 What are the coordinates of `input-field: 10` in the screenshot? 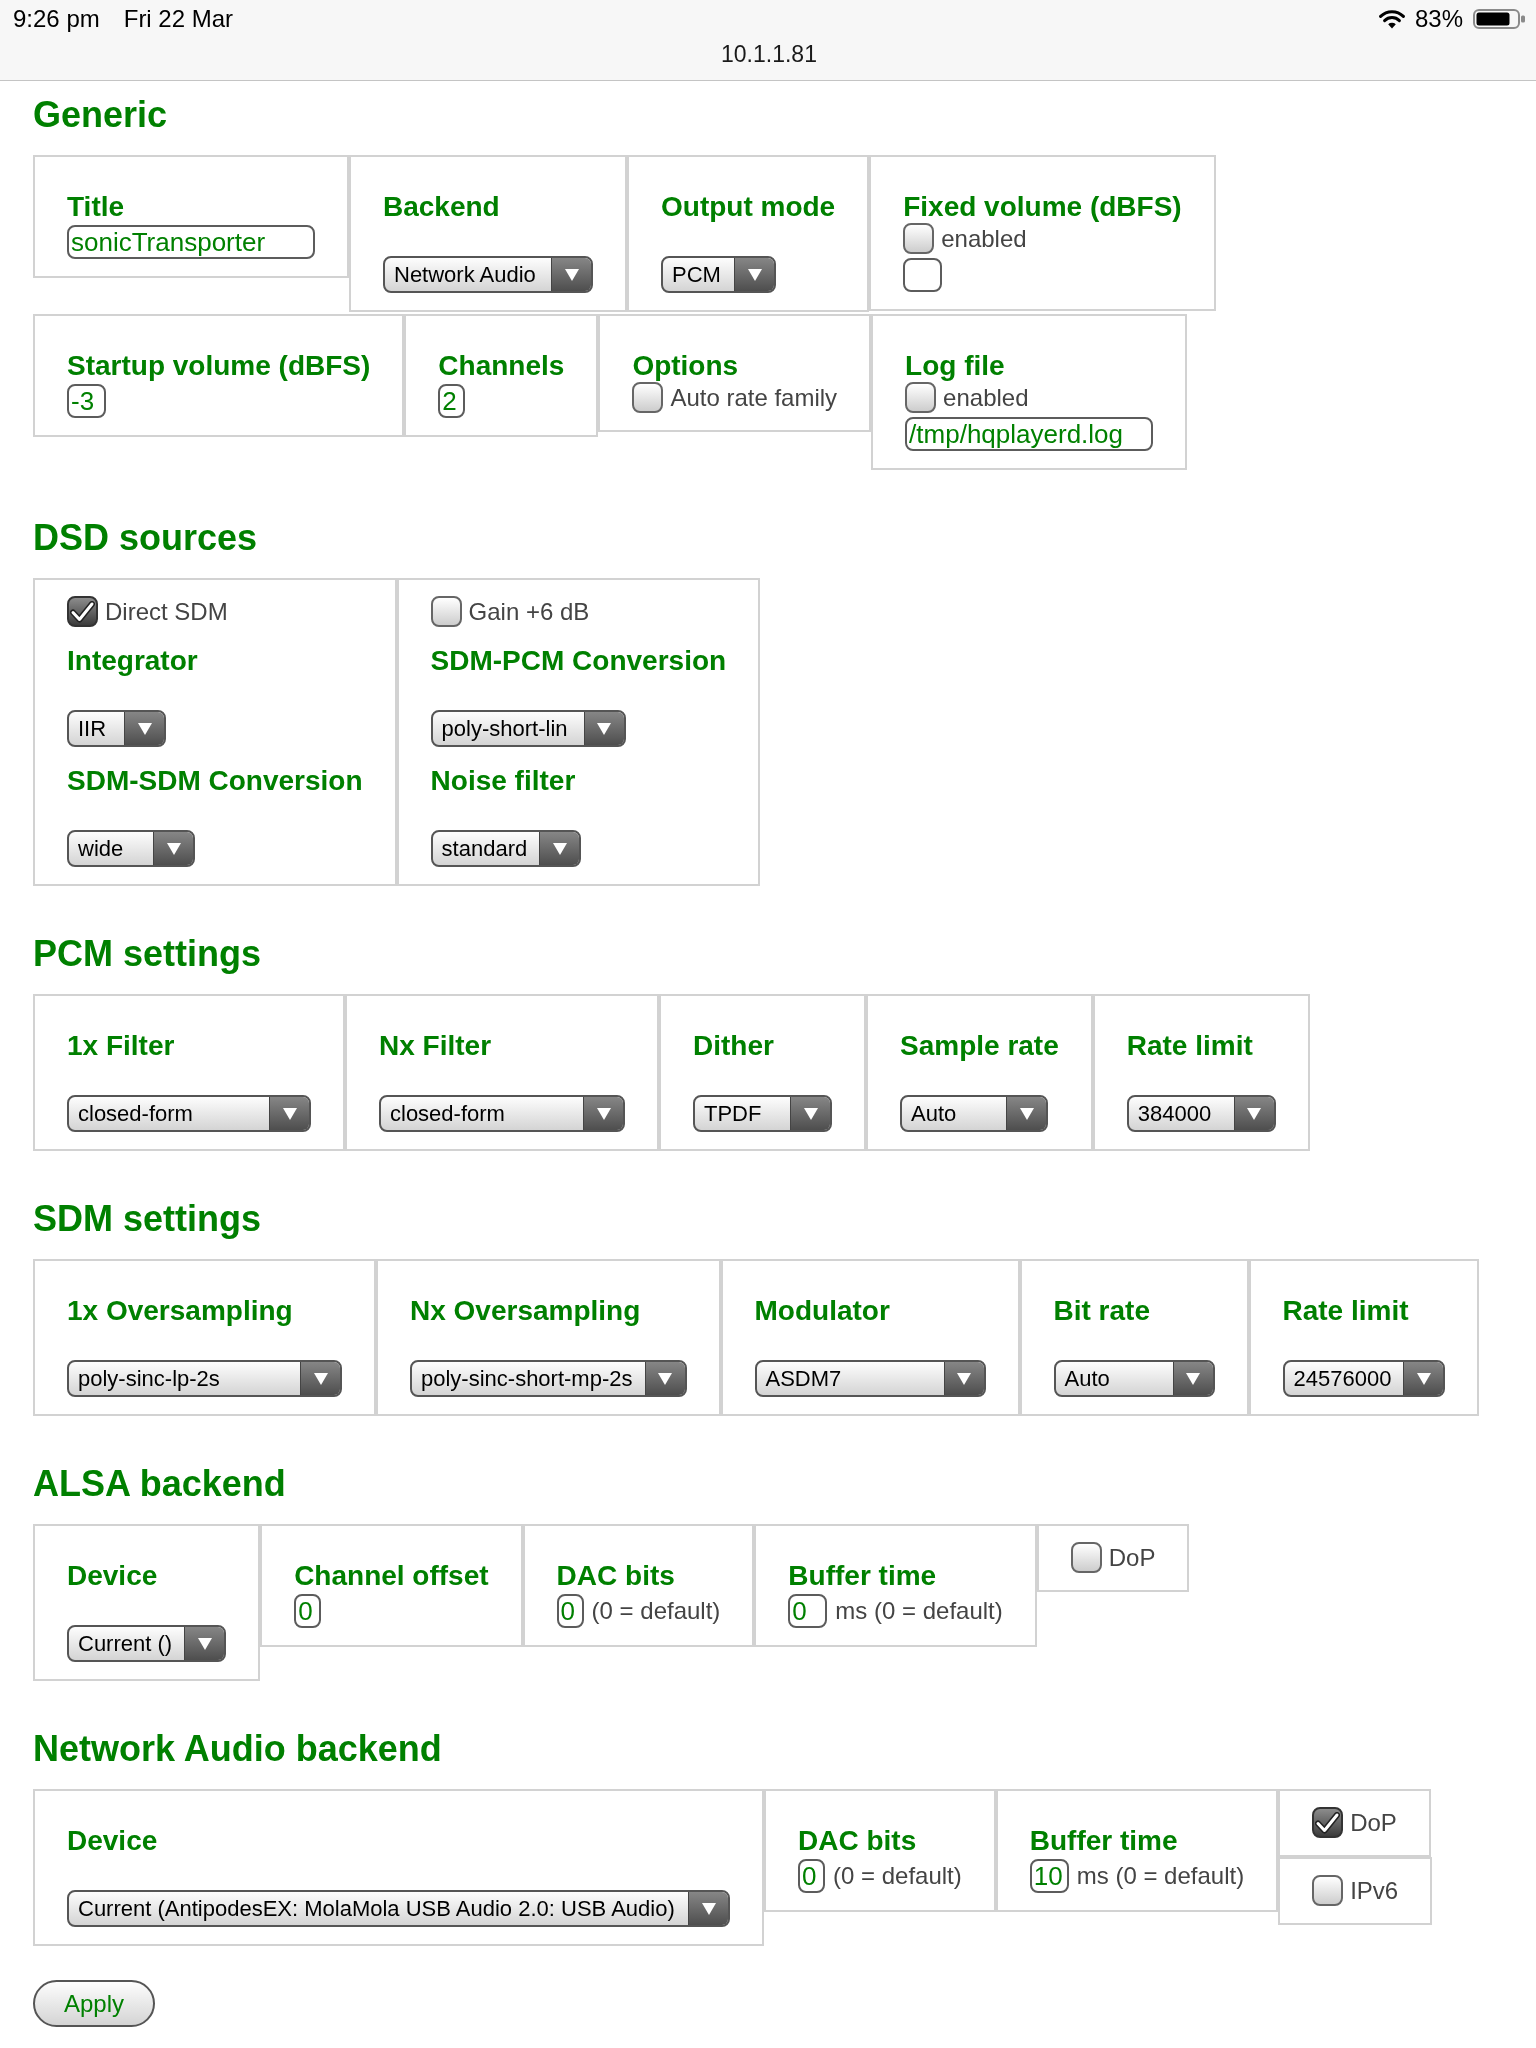 It's located at (1049, 1876).